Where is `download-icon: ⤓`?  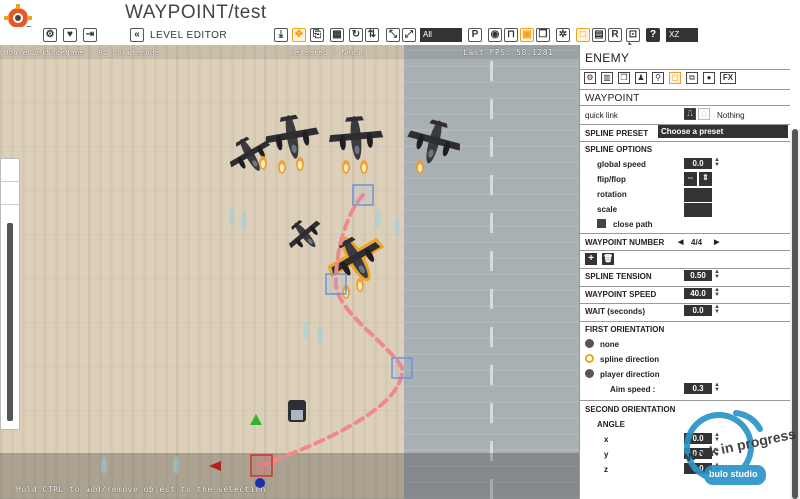 download-icon: ⤓ is located at coordinates (281, 35).